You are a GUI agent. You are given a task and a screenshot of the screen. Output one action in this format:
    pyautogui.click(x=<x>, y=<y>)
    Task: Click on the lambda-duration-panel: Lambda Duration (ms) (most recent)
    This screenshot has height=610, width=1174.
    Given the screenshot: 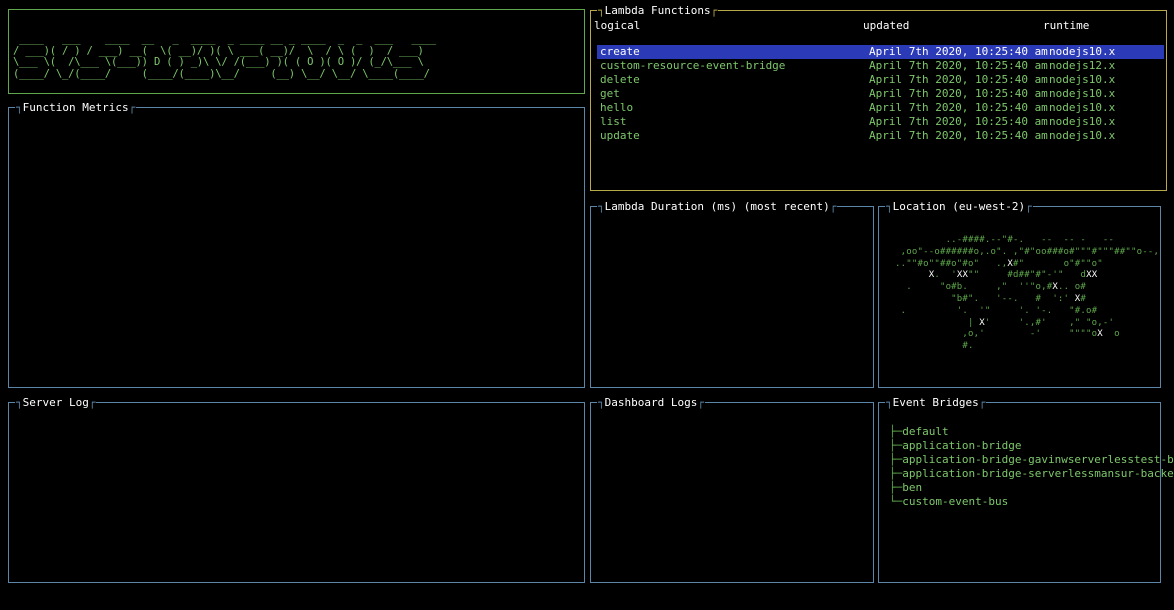 What is the action you would take?
    pyautogui.click(x=732, y=294)
    